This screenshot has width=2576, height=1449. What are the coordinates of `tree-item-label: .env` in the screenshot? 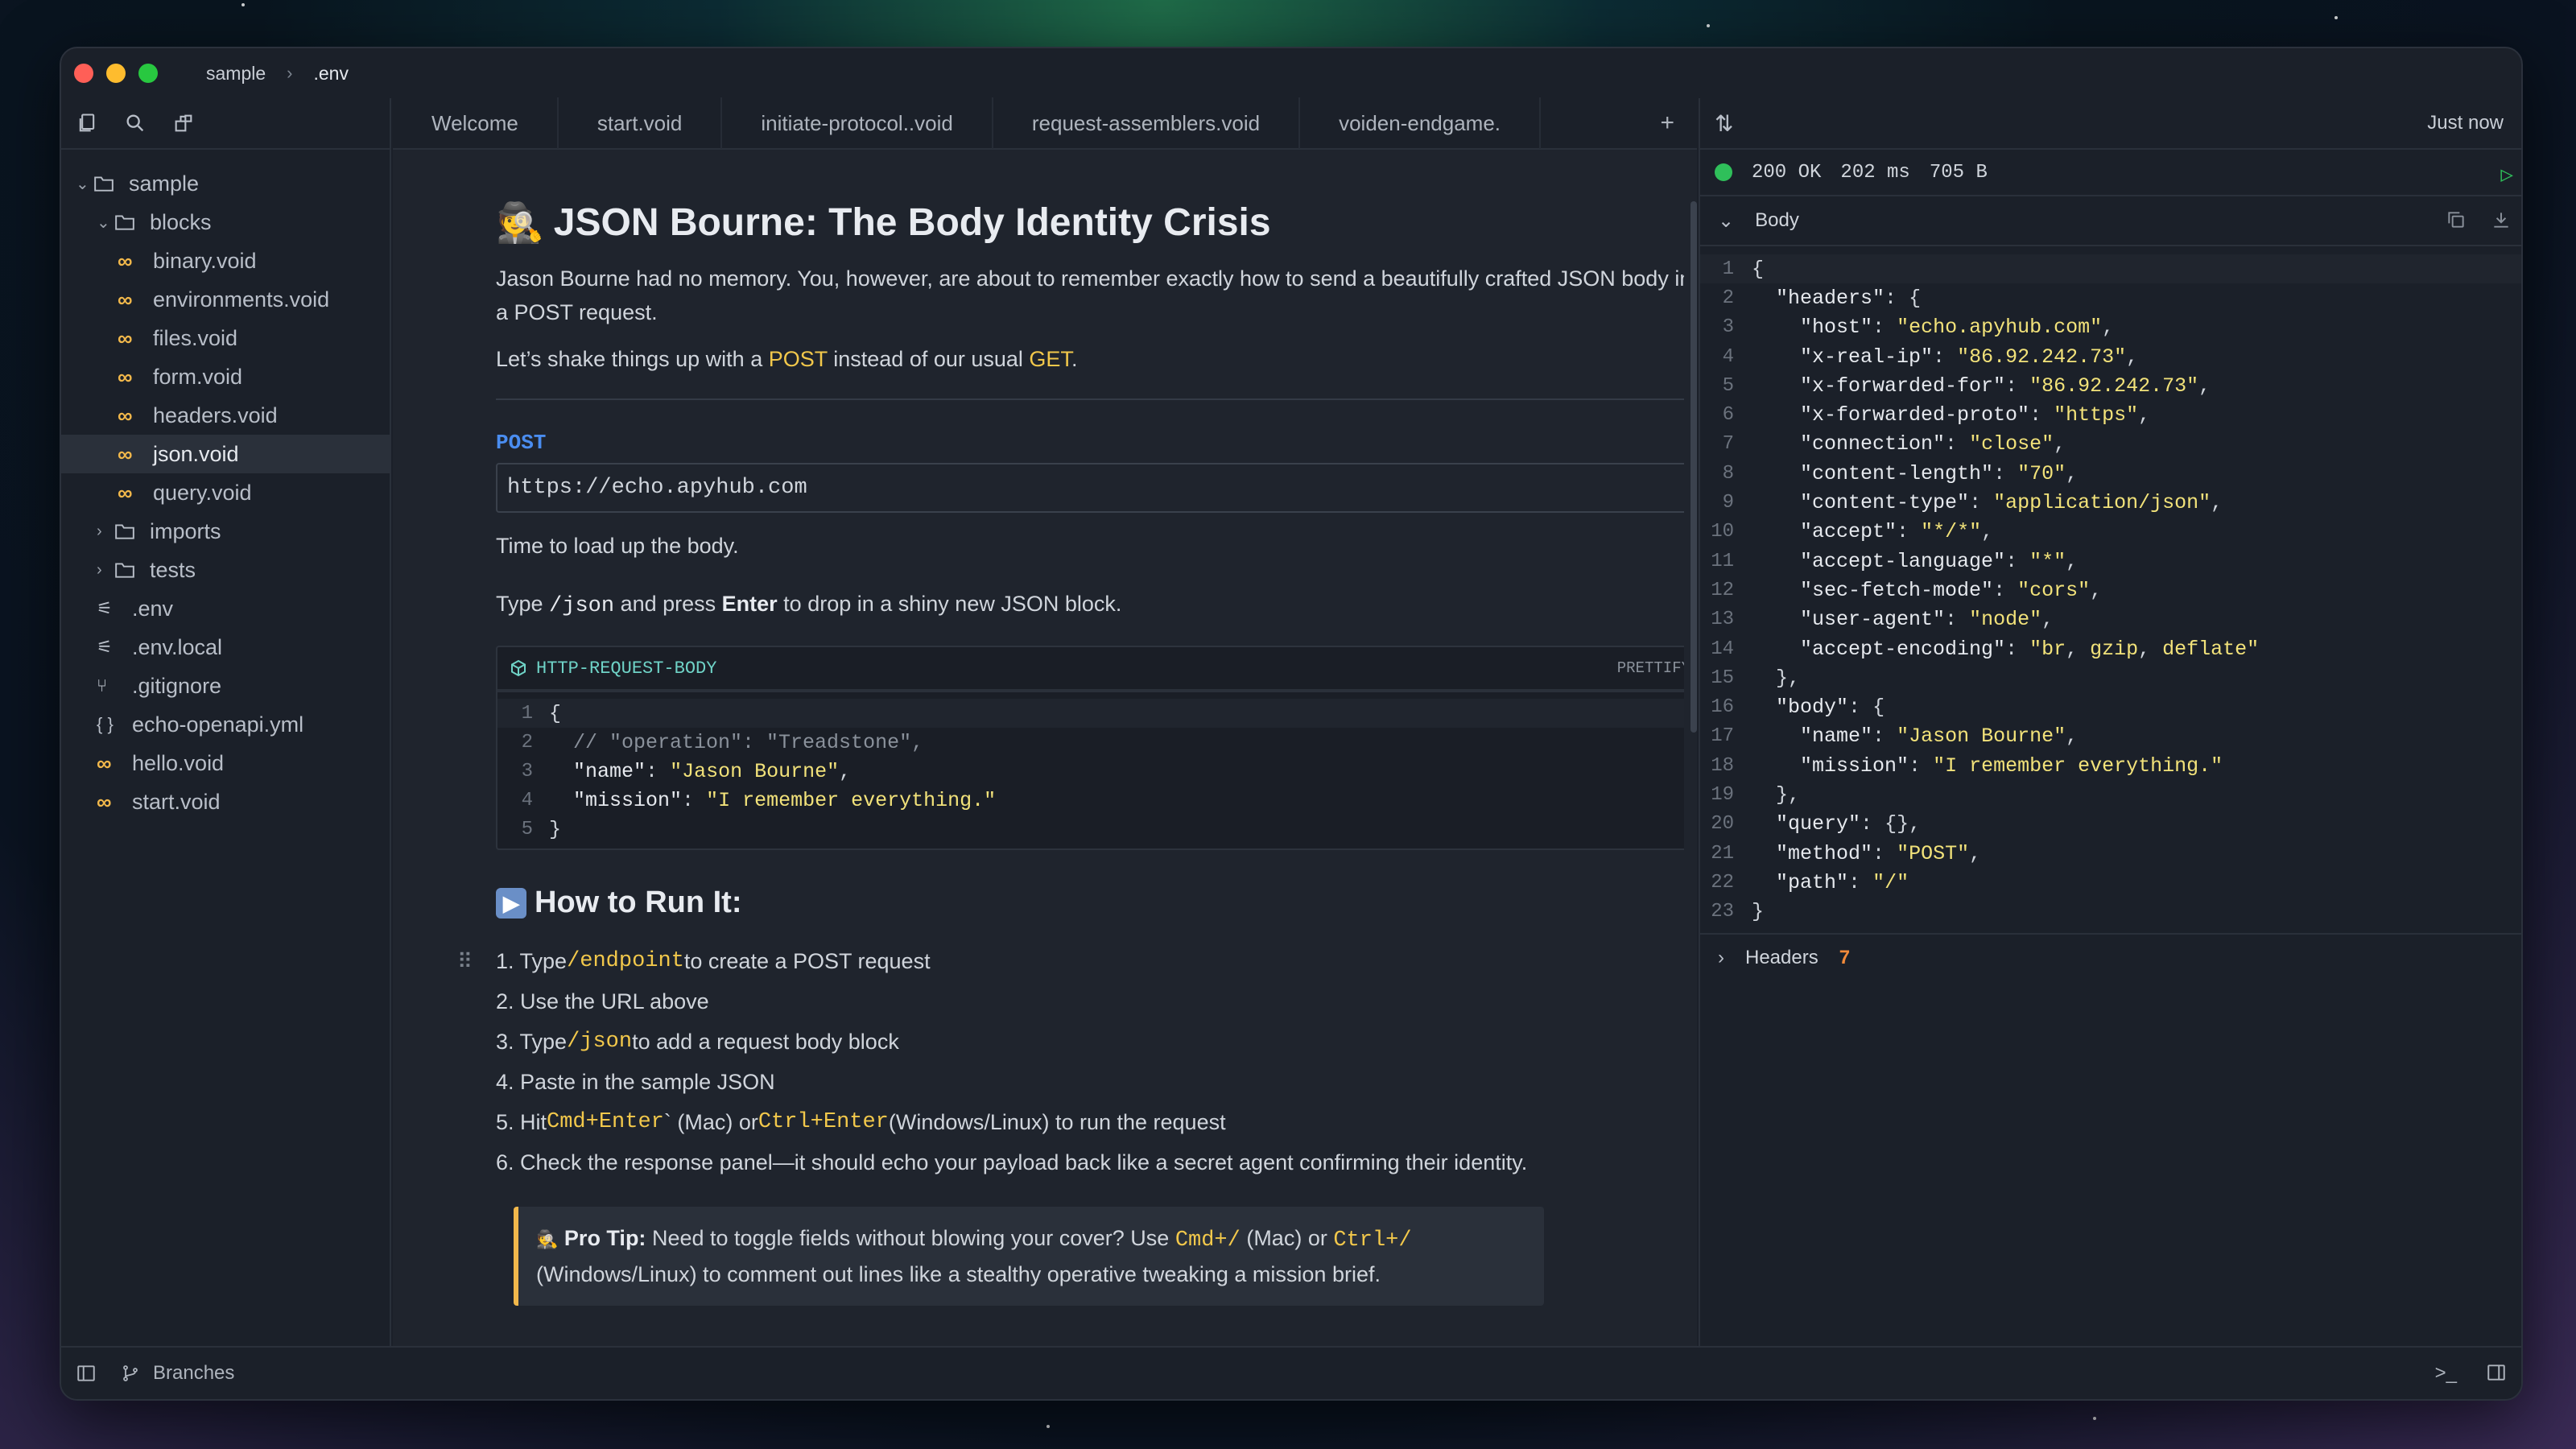 It's located at (153, 608).